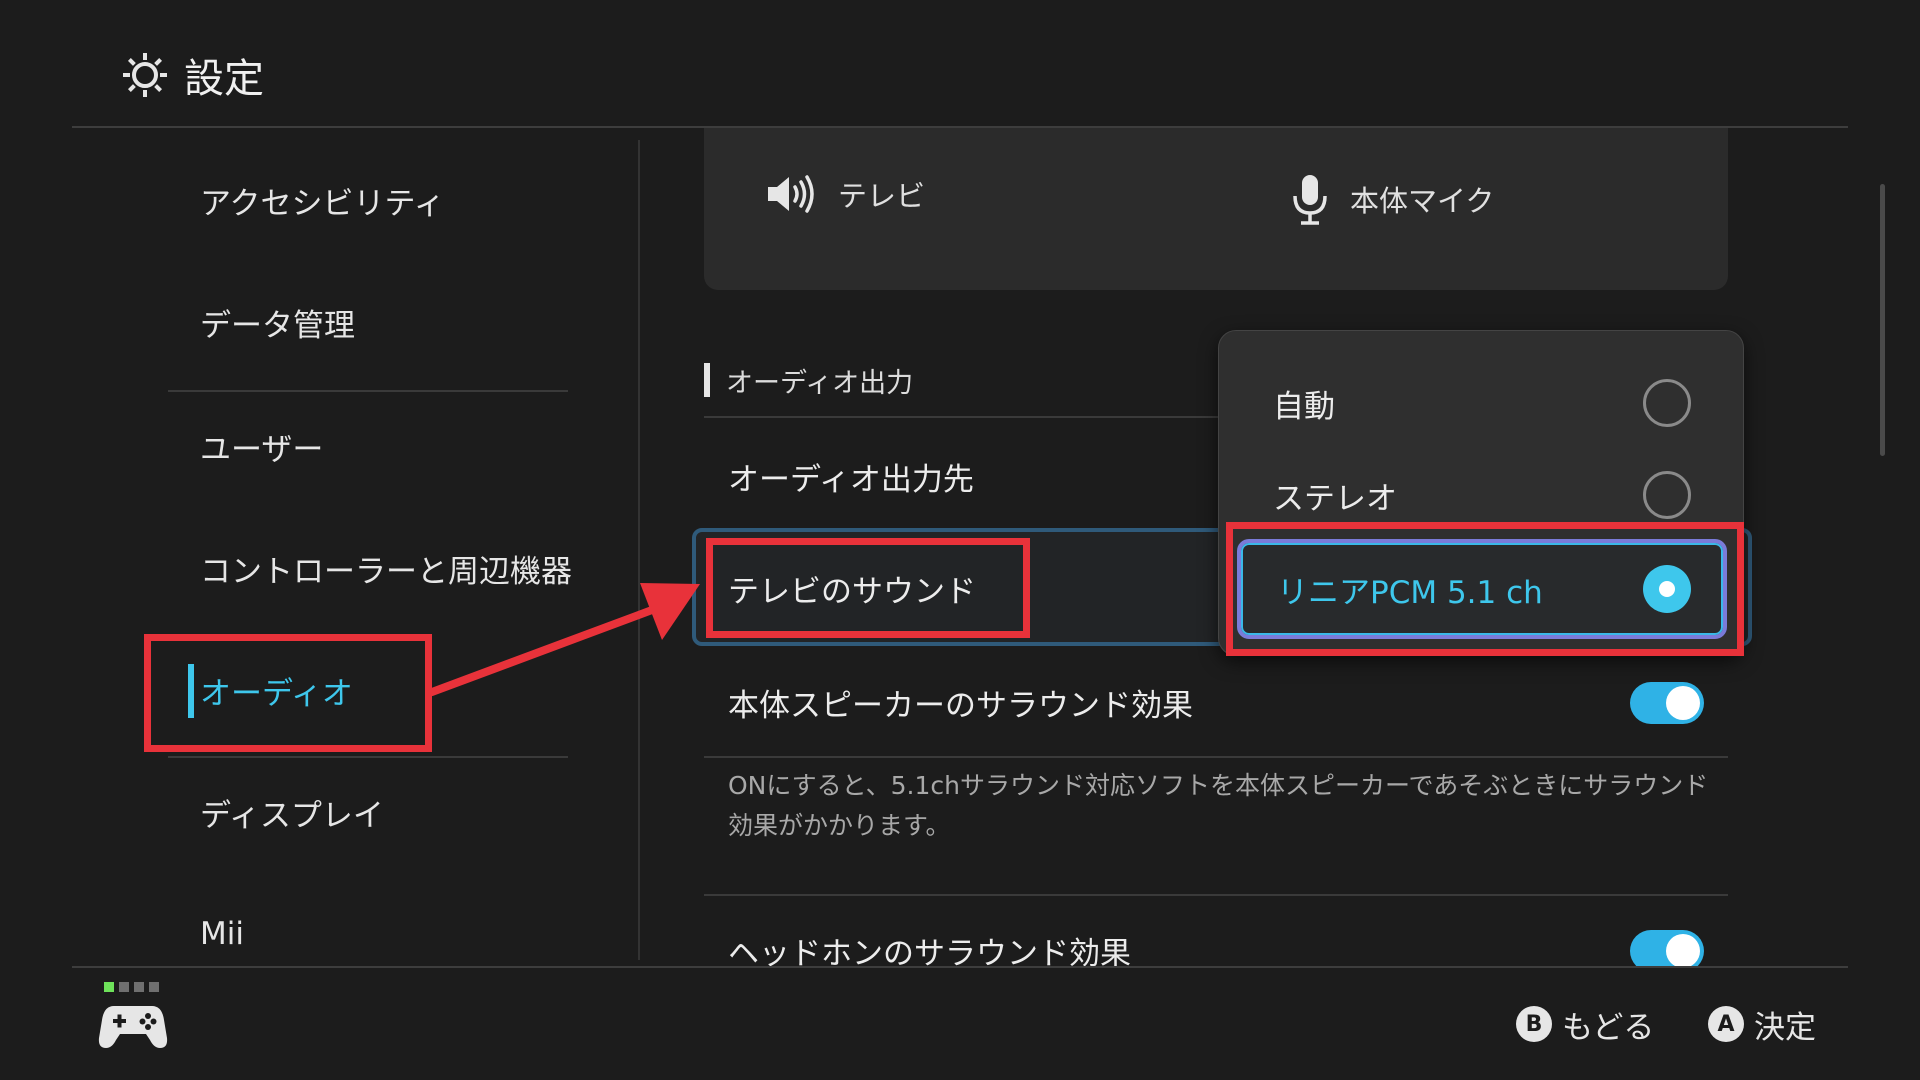 This screenshot has width=1920, height=1080. Describe the element at coordinates (564, 639) in the screenshot. I see `annotation-arrow` at that location.